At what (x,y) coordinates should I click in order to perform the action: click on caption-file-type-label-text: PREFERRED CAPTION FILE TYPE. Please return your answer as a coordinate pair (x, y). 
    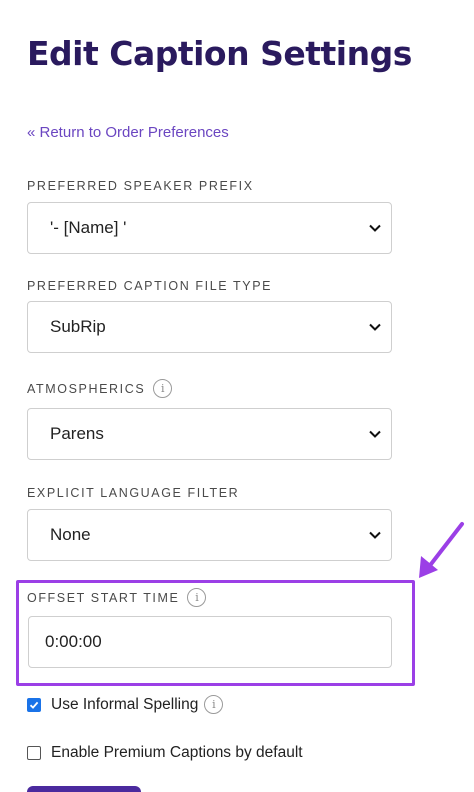
    Looking at the image, I should click on (150, 286).